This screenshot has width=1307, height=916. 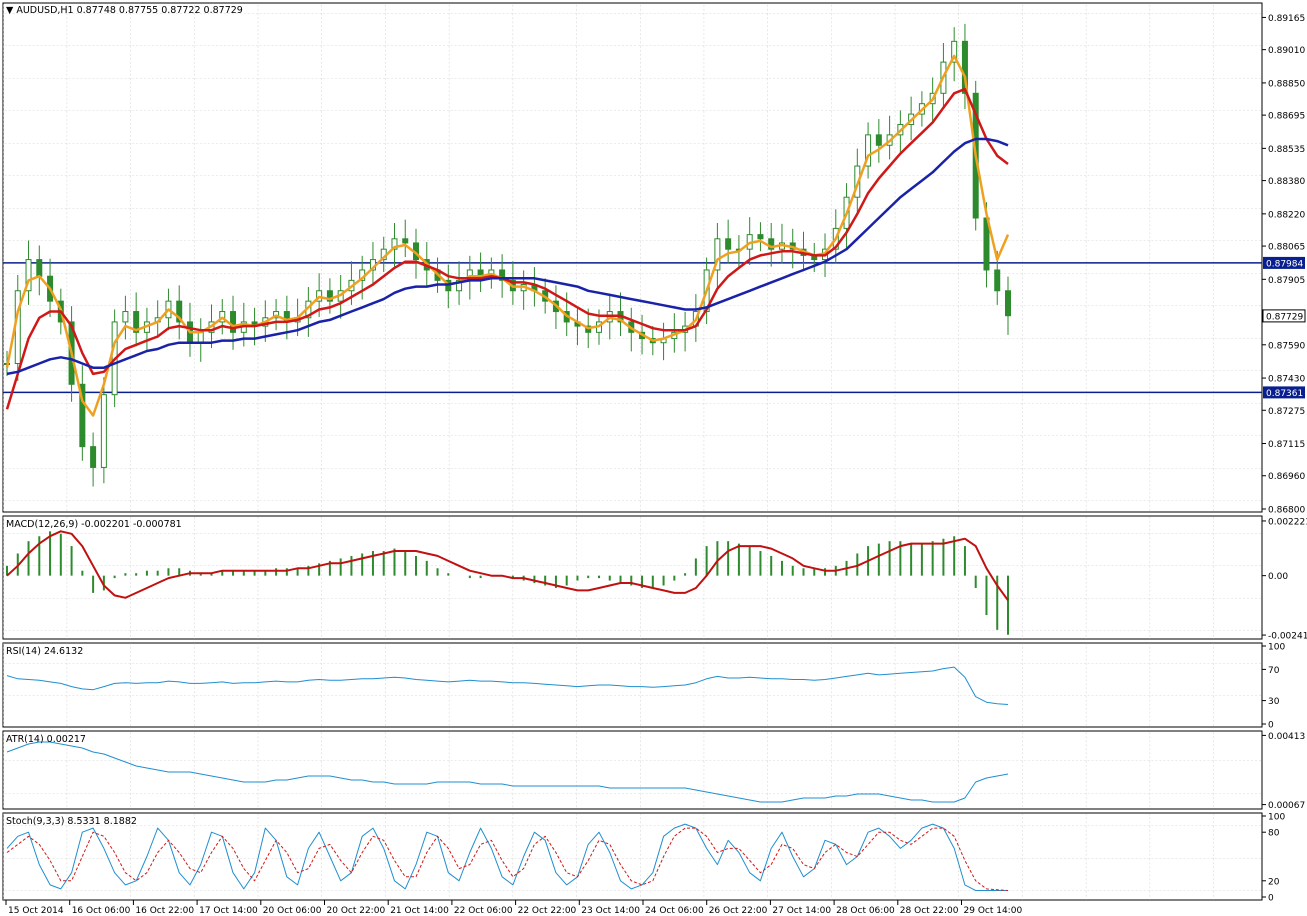 I want to click on last-price-label: 0.87729, so click(x=1284, y=317).